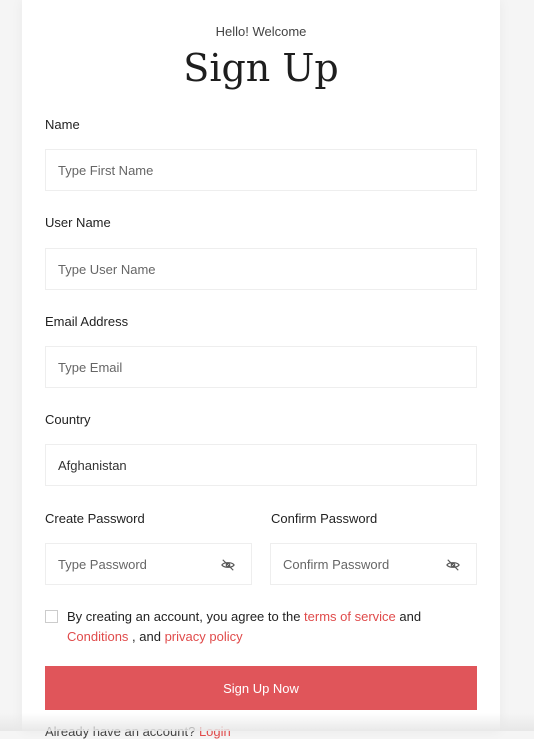 The image size is (534, 739). What do you see at coordinates (146, 636) in the screenshot?
I see `agreement-text-comma-and: , and` at bounding box center [146, 636].